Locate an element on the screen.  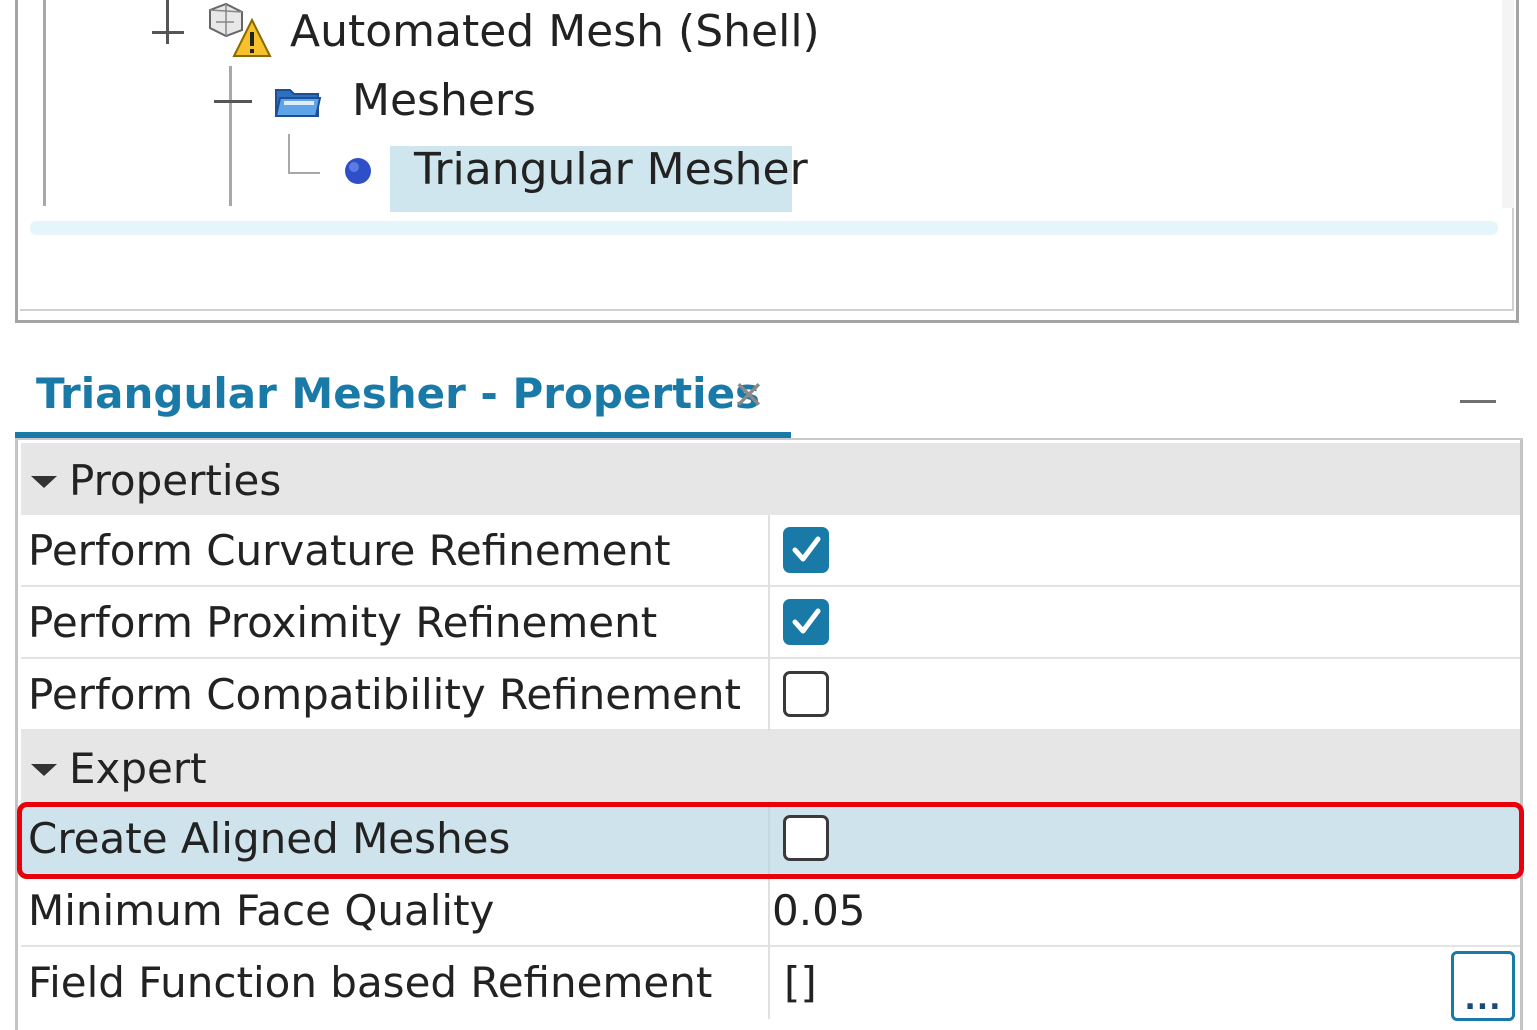
group-header-expert: Expert is located at coordinates (770, 767).